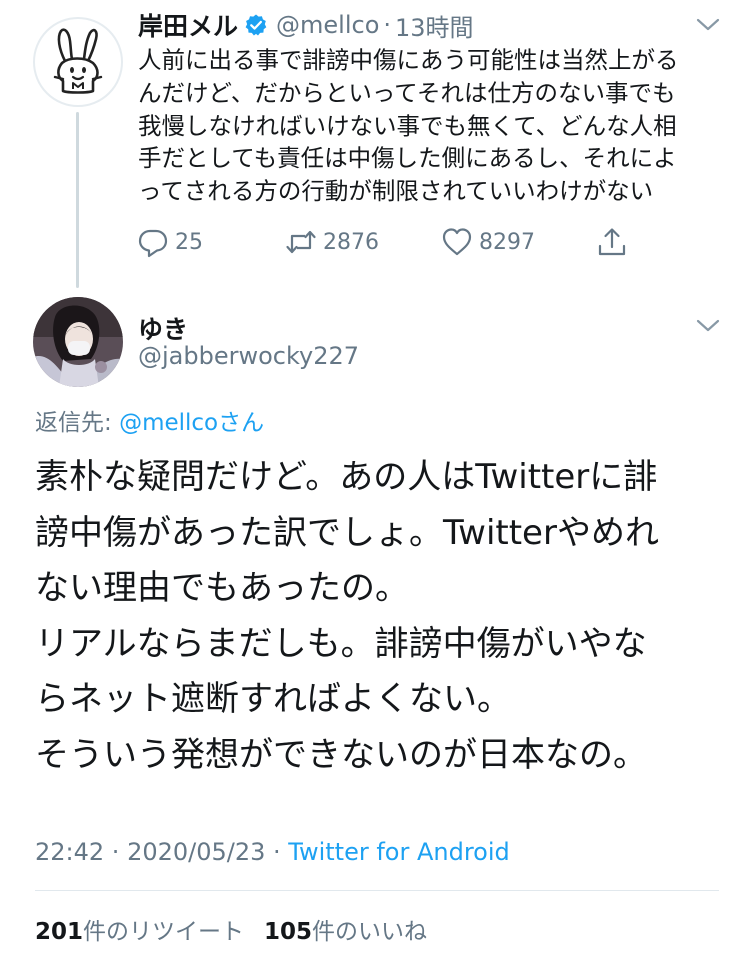 This screenshot has height=953, width=750. What do you see at coordinates (407, 92) in the screenshot?
I see `text-line: んだけど、だからといってそれは仕方のない事でも` at bounding box center [407, 92].